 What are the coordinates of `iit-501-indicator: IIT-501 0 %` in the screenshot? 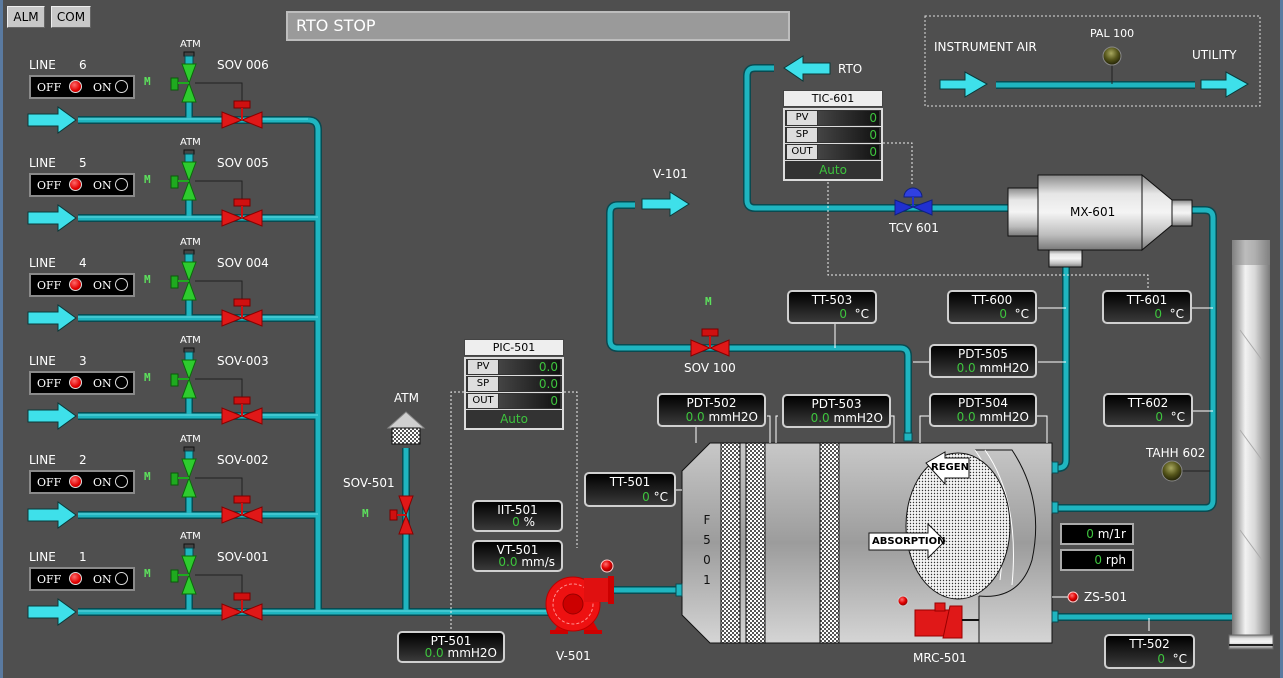 It's located at (517, 516).